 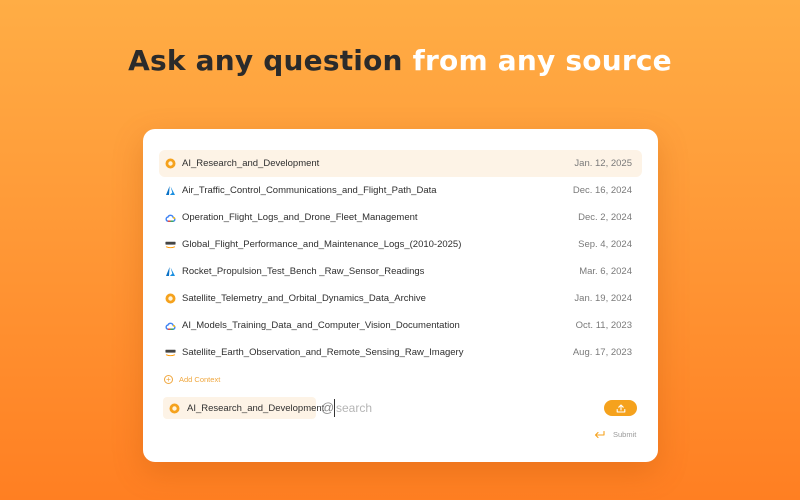 What do you see at coordinates (400, 163) in the screenshot?
I see `file-row: AI_Research_and_Development Jan. 12, 2025` at bounding box center [400, 163].